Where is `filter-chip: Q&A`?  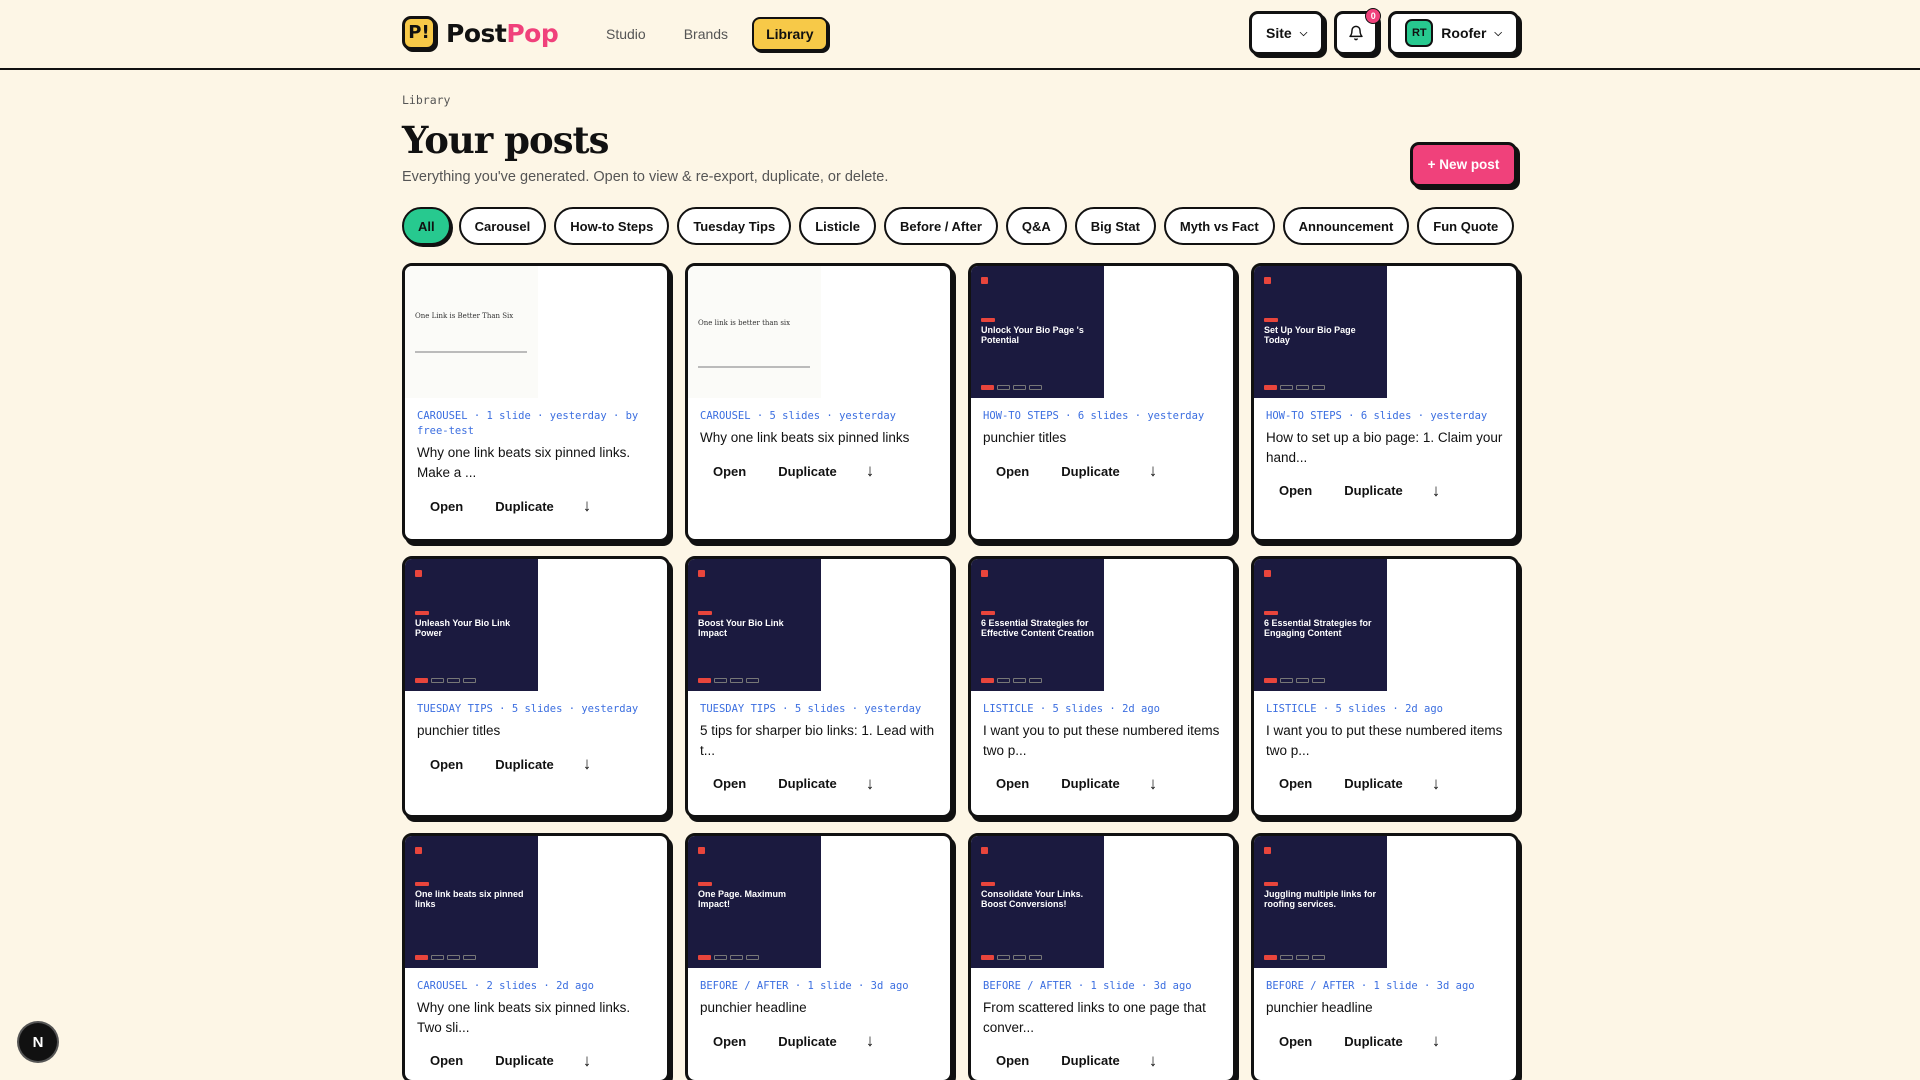 filter-chip: Q&A is located at coordinates (1036, 226).